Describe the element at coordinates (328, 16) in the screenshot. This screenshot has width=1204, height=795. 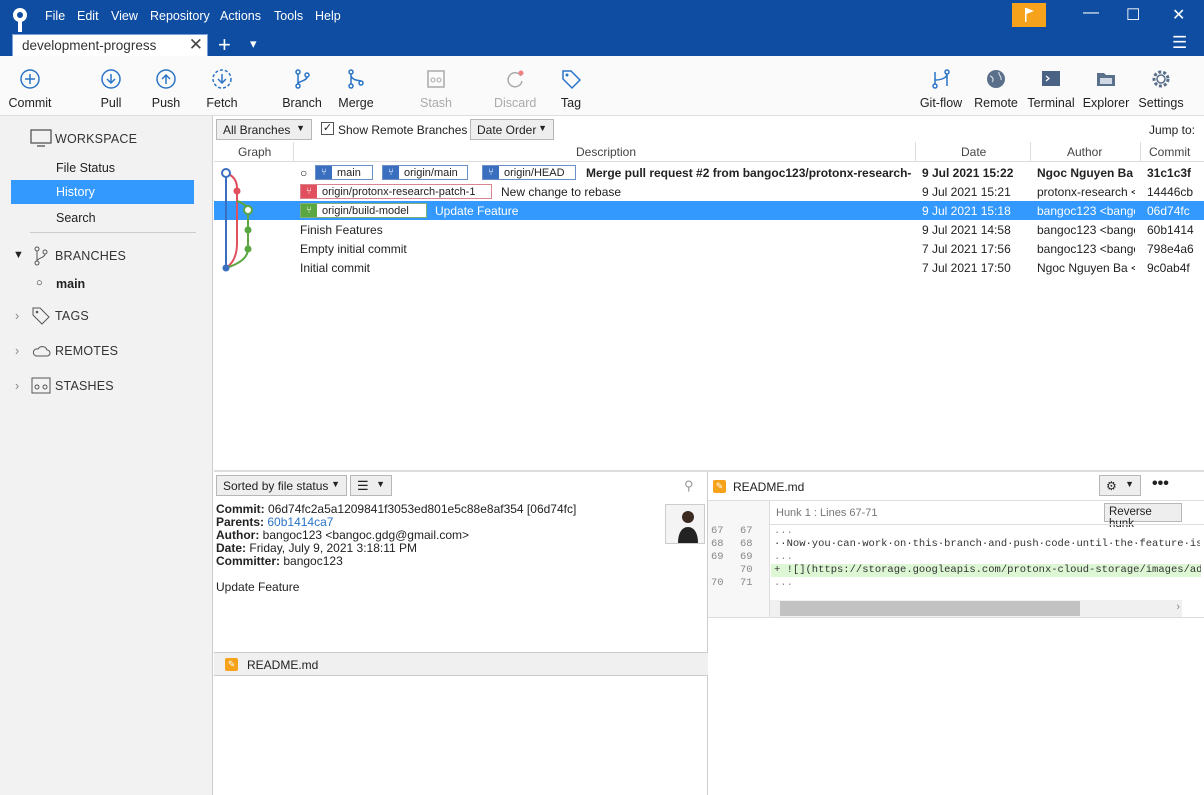
I see `menu-help: Help` at that location.